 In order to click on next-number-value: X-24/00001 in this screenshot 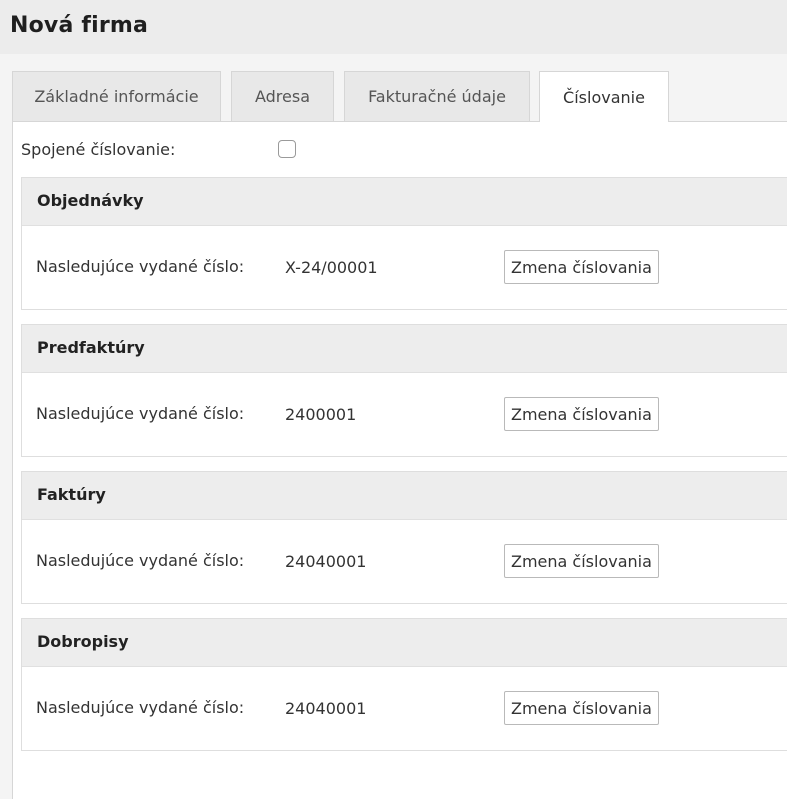, I will do `click(331, 267)`.